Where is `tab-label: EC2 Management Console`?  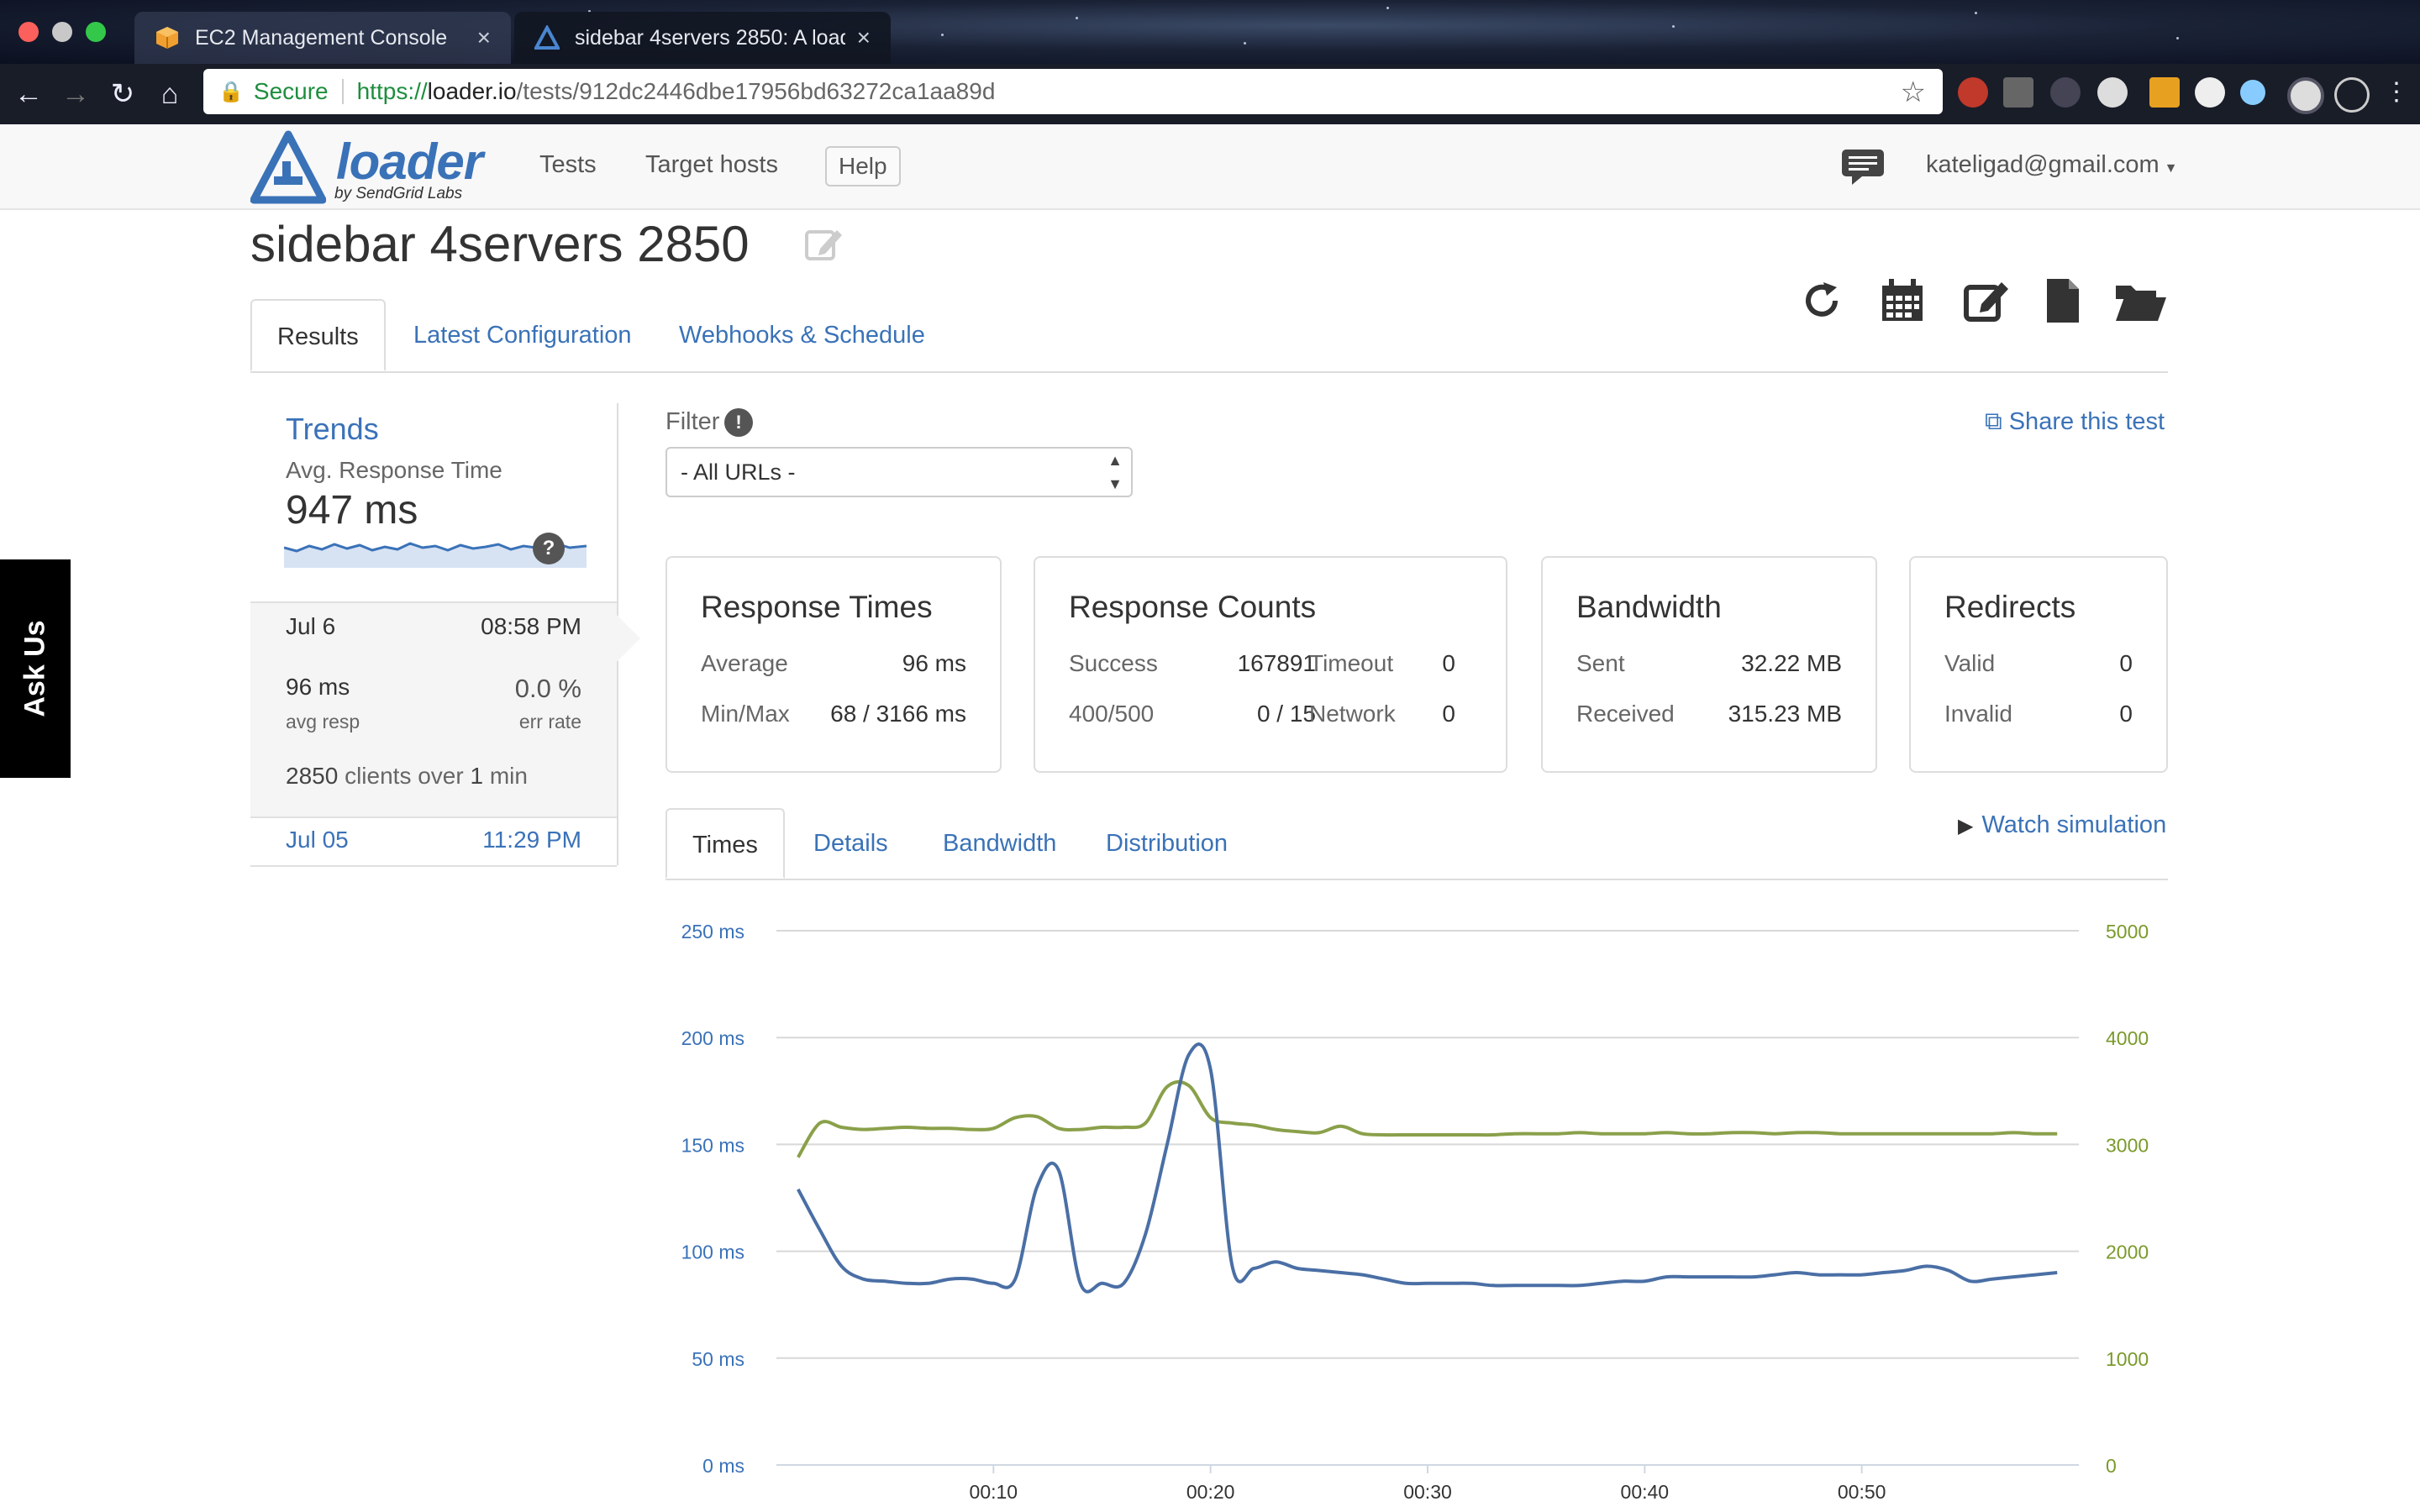 tab-label: EC2 Management Console is located at coordinates (321, 37).